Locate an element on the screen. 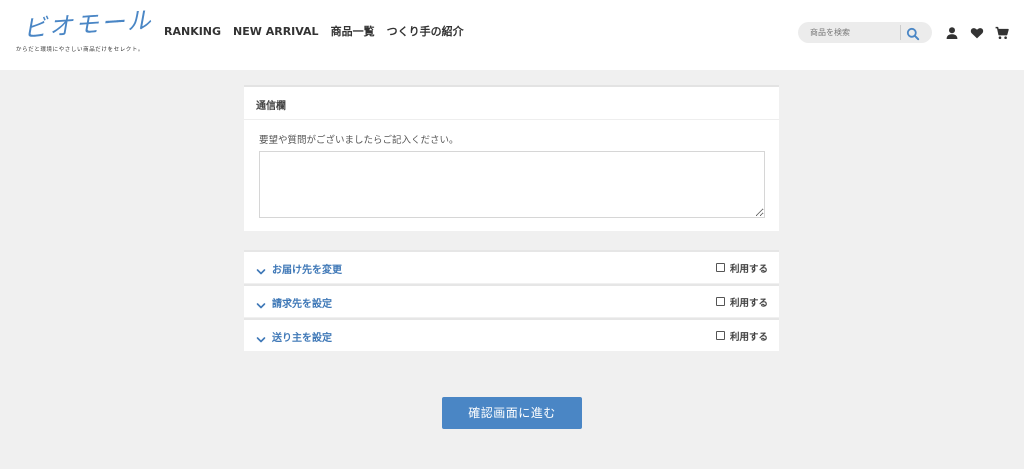 Image resolution: width=1024 pixels, height=469 pixels. accordion-label: 請求先を設定 is located at coordinates (302, 304).